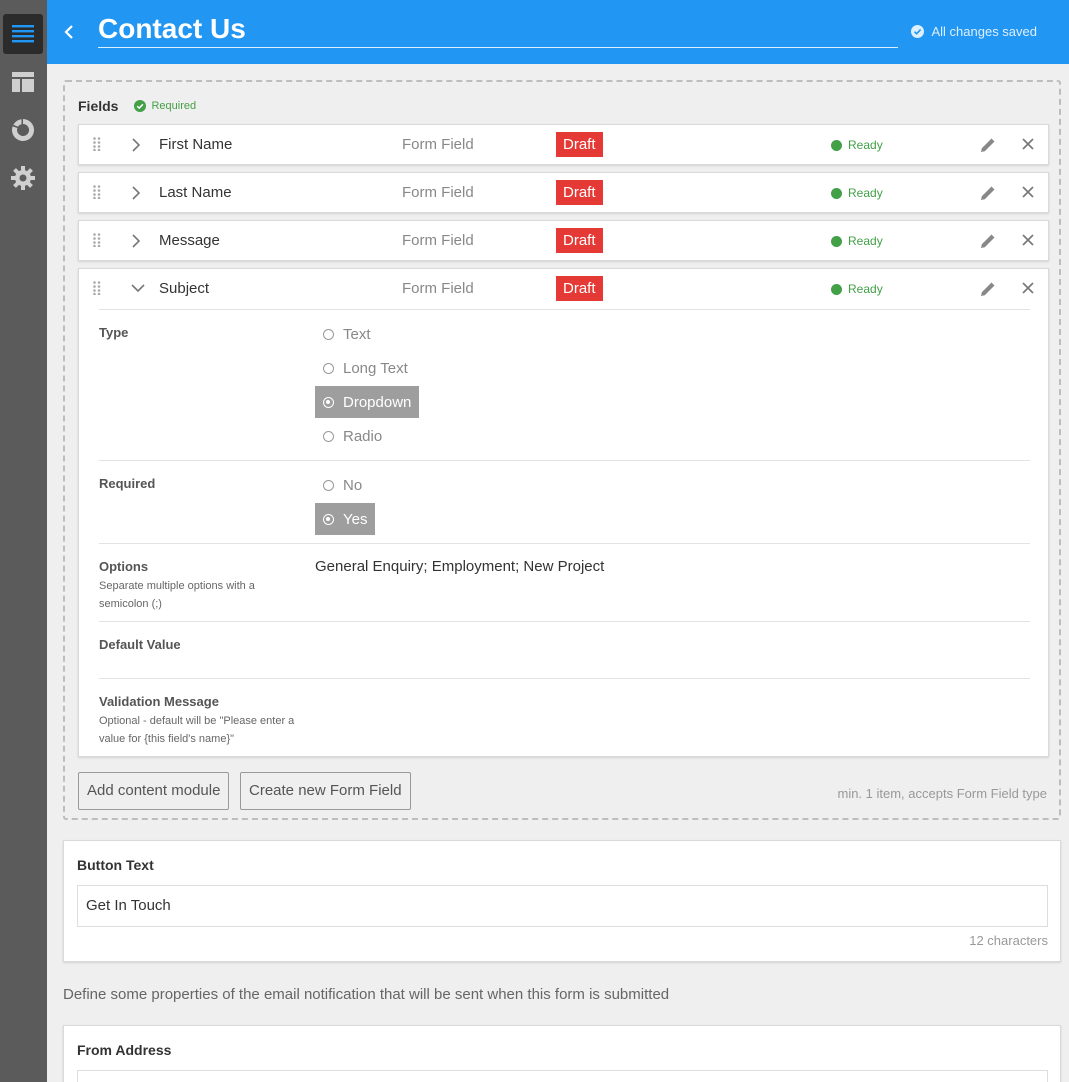 Image resolution: width=1069 pixels, height=1082 pixels. I want to click on field-row-last-name: Last Name Form Field Draft Ready, so click(563, 192).